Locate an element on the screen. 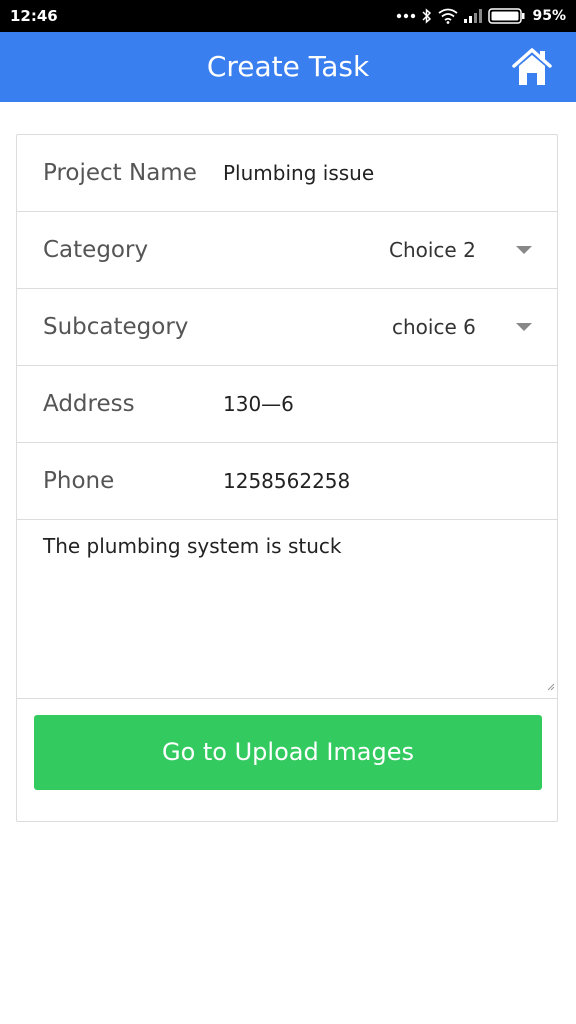 The height and width of the screenshot is (1024, 576). subcategory-select: choice 6 is located at coordinates (434, 327).